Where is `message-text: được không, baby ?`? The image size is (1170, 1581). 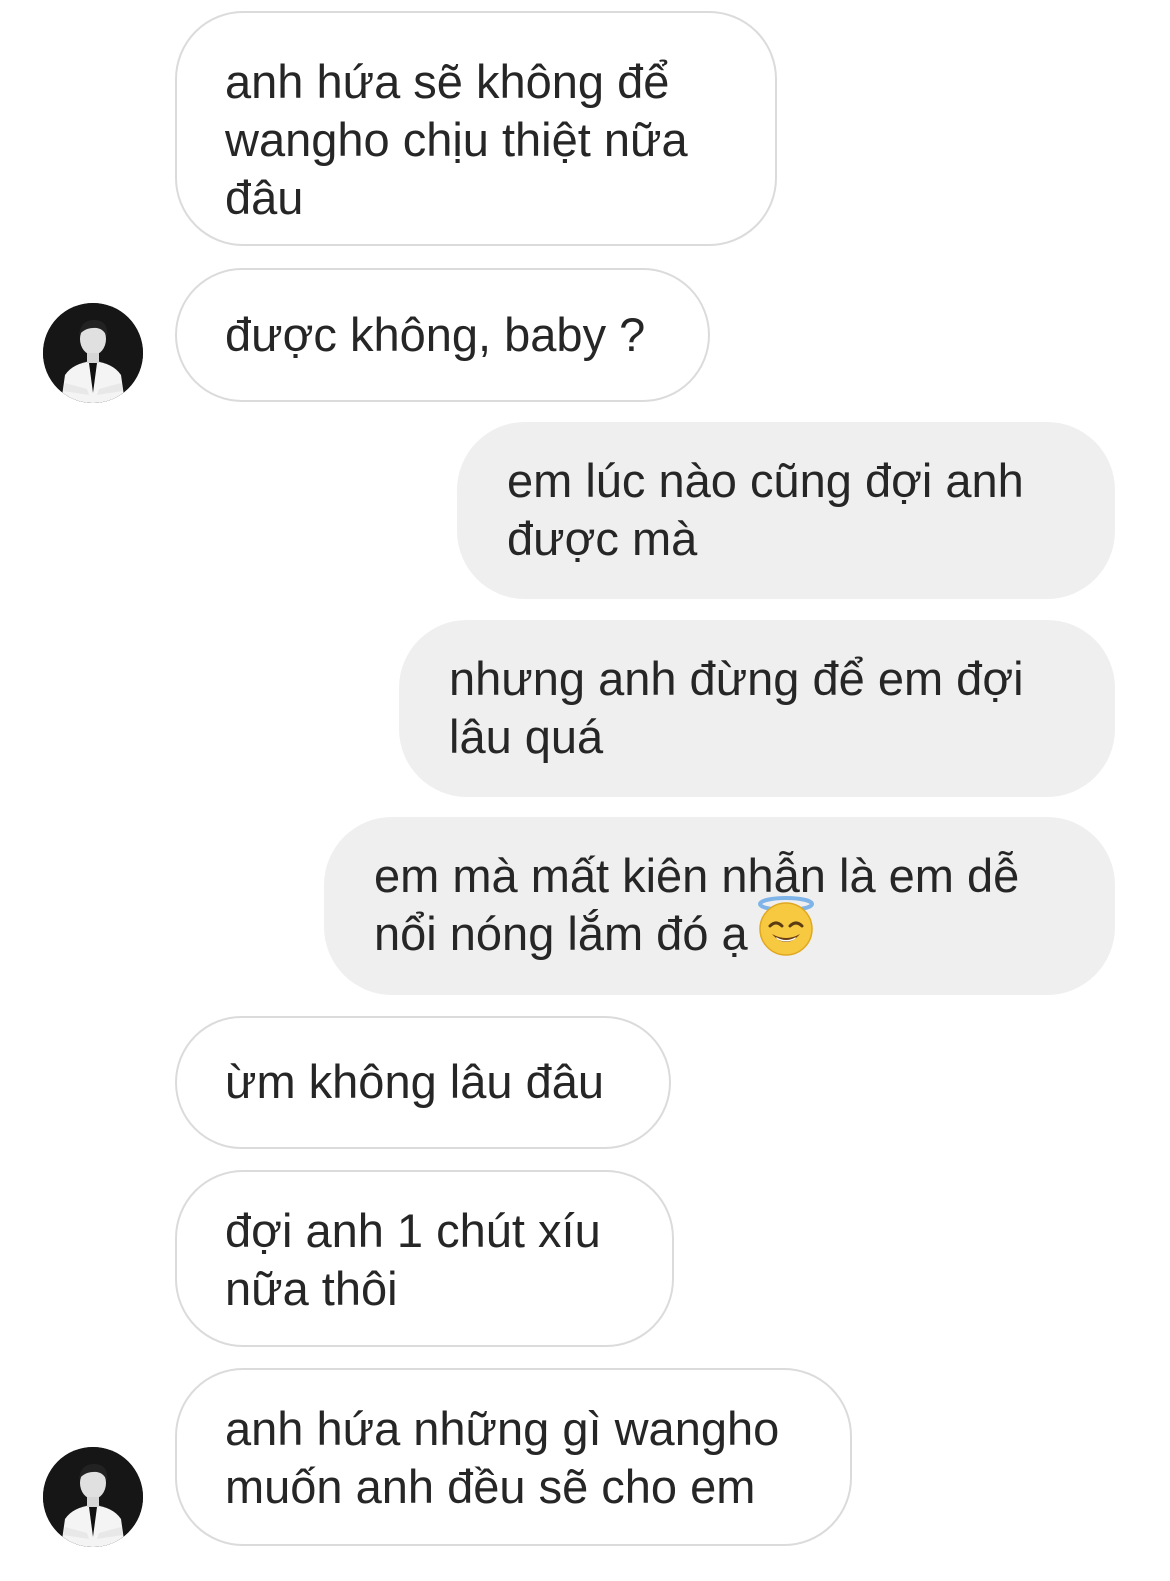
message-text: được không, baby ? is located at coordinates (435, 334).